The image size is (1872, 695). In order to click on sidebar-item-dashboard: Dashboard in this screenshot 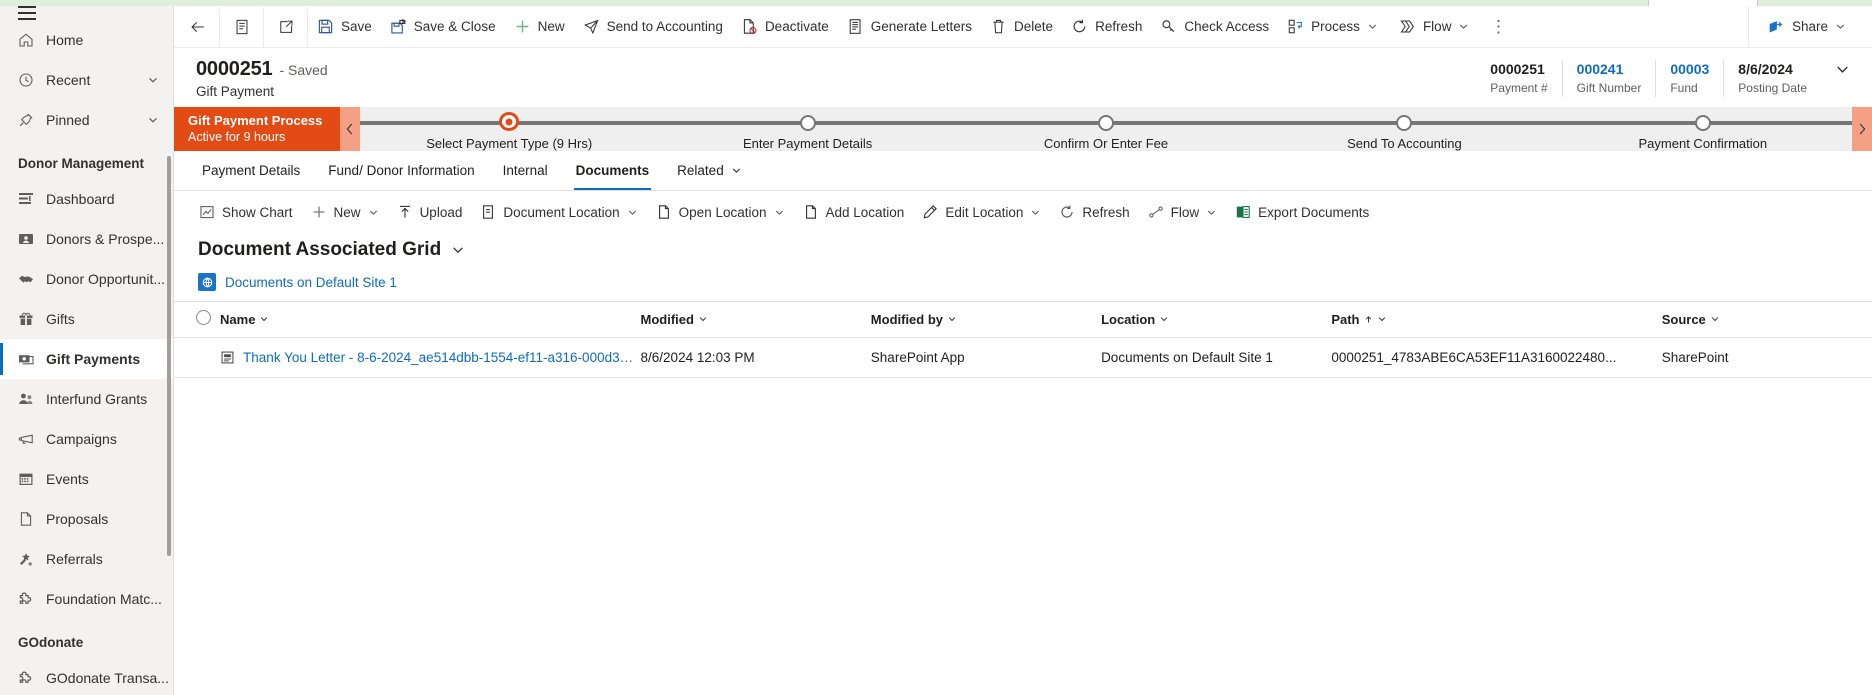, I will do `click(86, 199)`.